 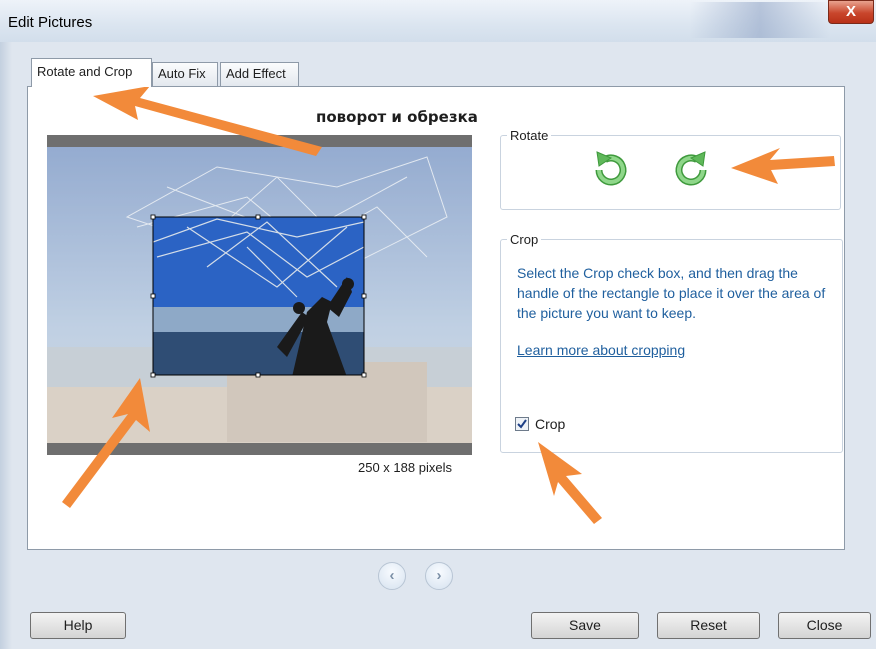 I want to click on reset-button: Reset, so click(x=708, y=625).